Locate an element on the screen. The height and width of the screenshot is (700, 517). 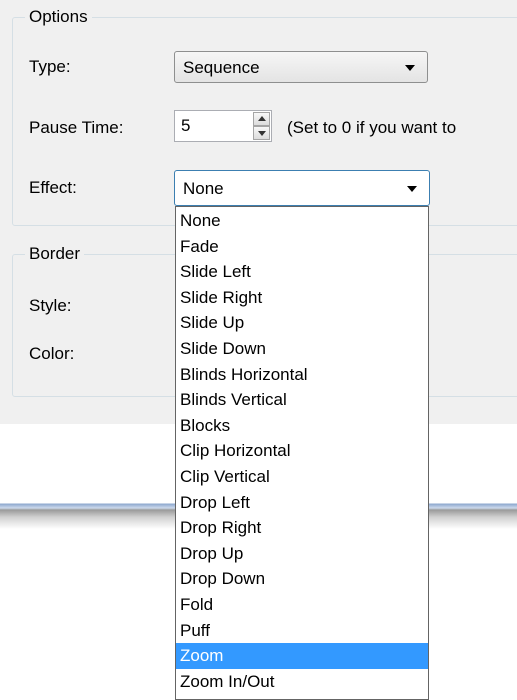
pause-time-label: Pause Time: is located at coordinates (76, 127).